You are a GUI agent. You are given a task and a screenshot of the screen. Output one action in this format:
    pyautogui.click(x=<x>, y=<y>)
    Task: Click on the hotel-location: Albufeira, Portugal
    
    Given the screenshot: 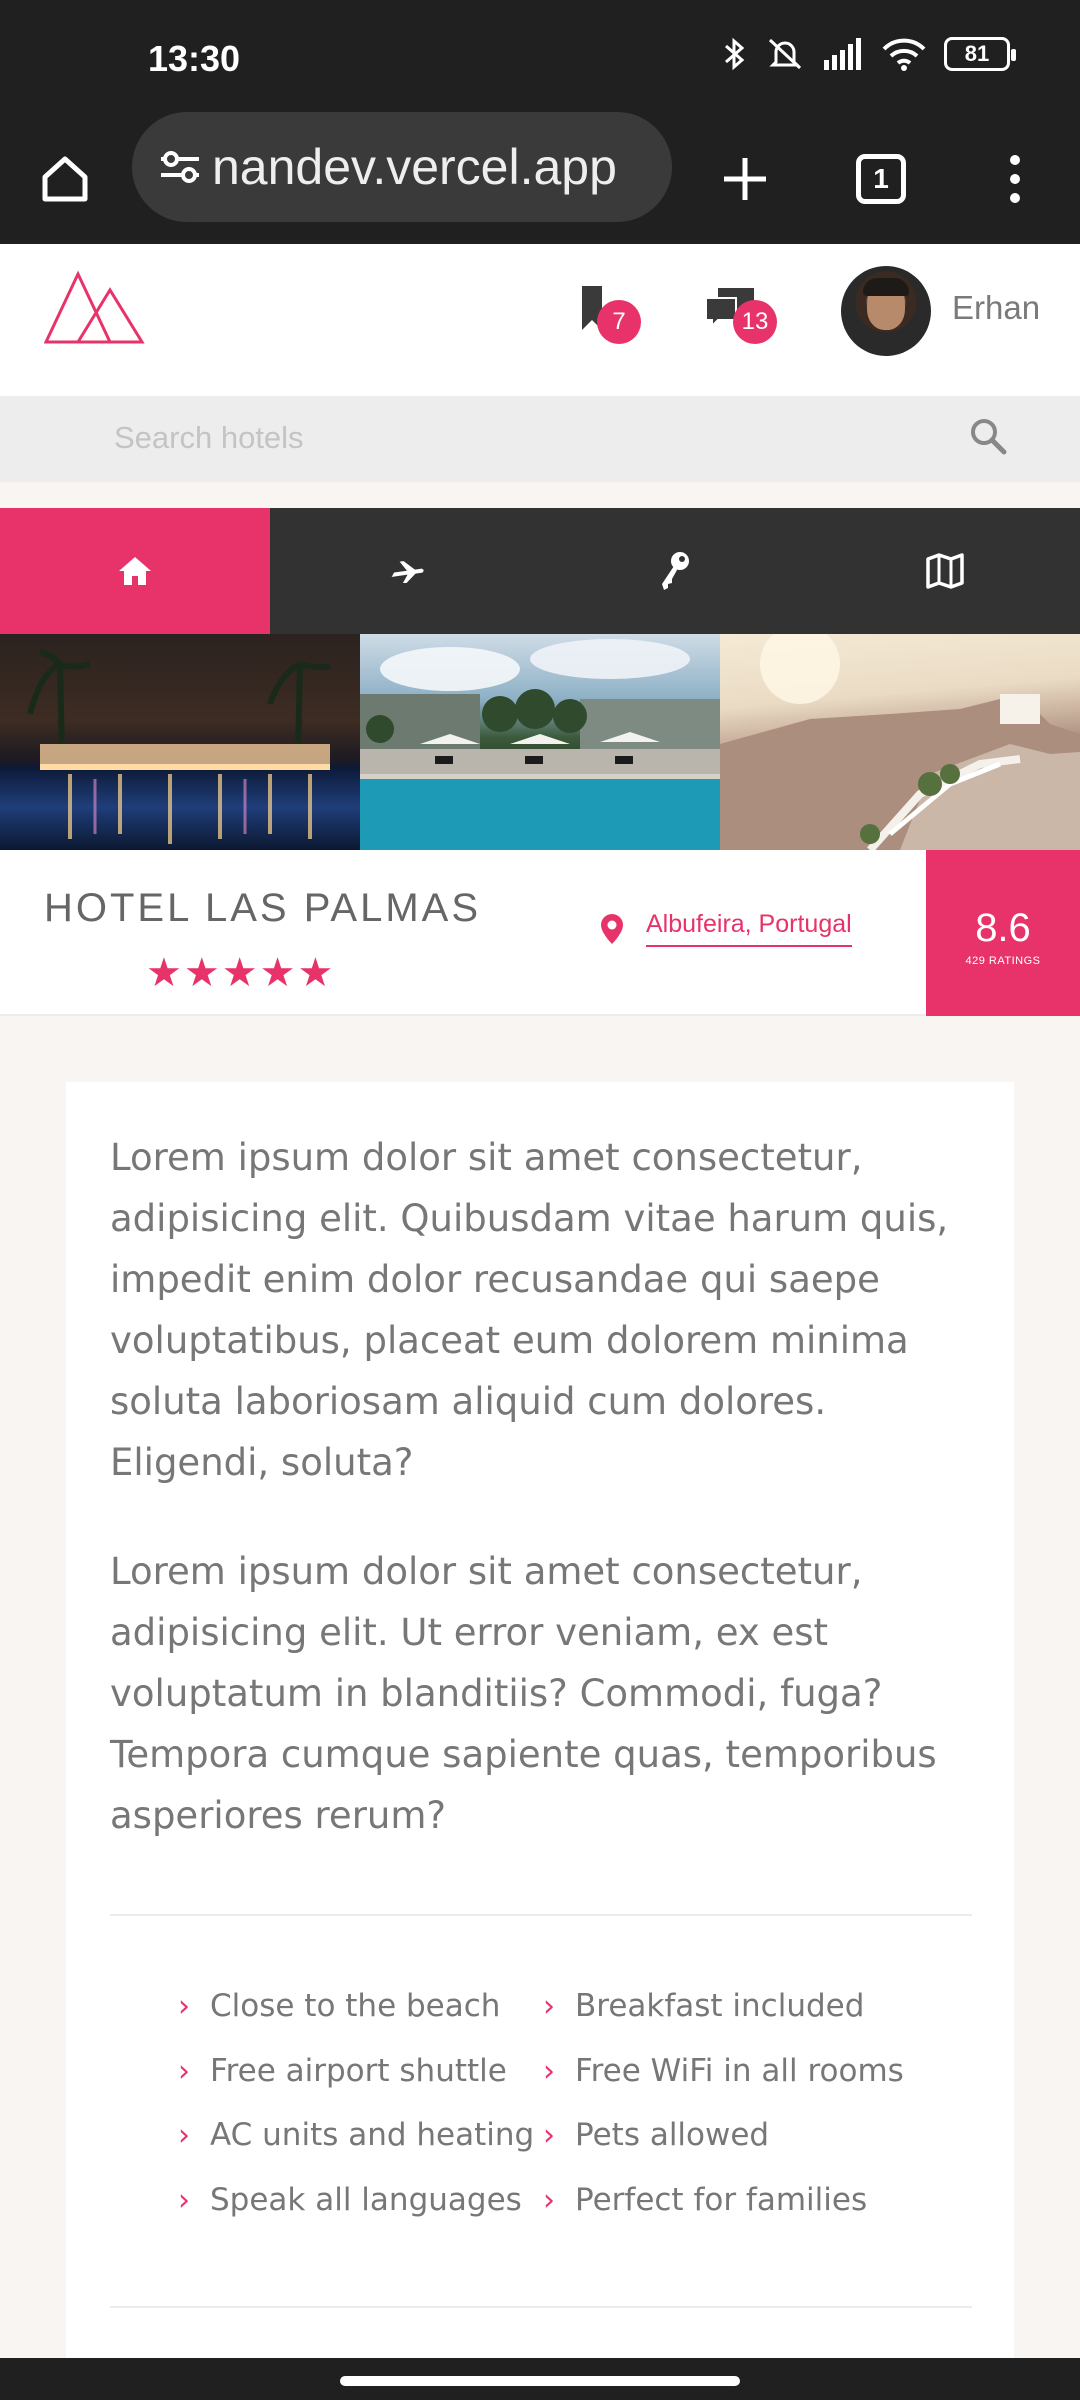 What is the action you would take?
    pyautogui.click(x=749, y=928)
    